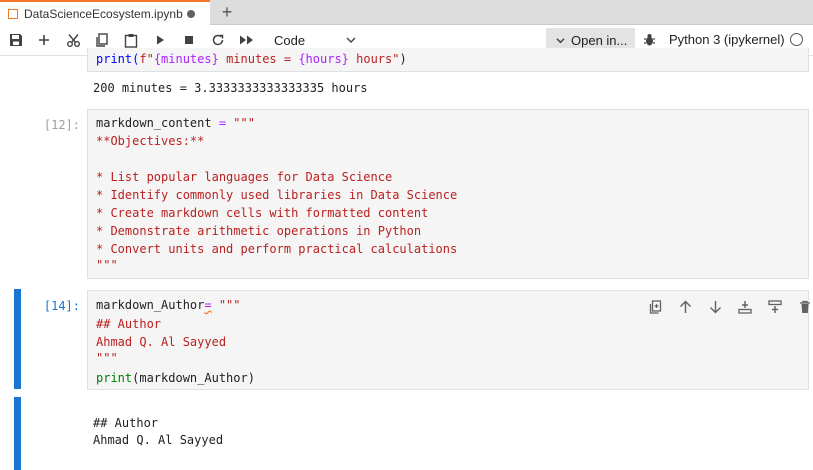 The image size is (813, 470). Describe the element at coordinates (649, 40) in the screenshot. I see `bug-icon` at that location.